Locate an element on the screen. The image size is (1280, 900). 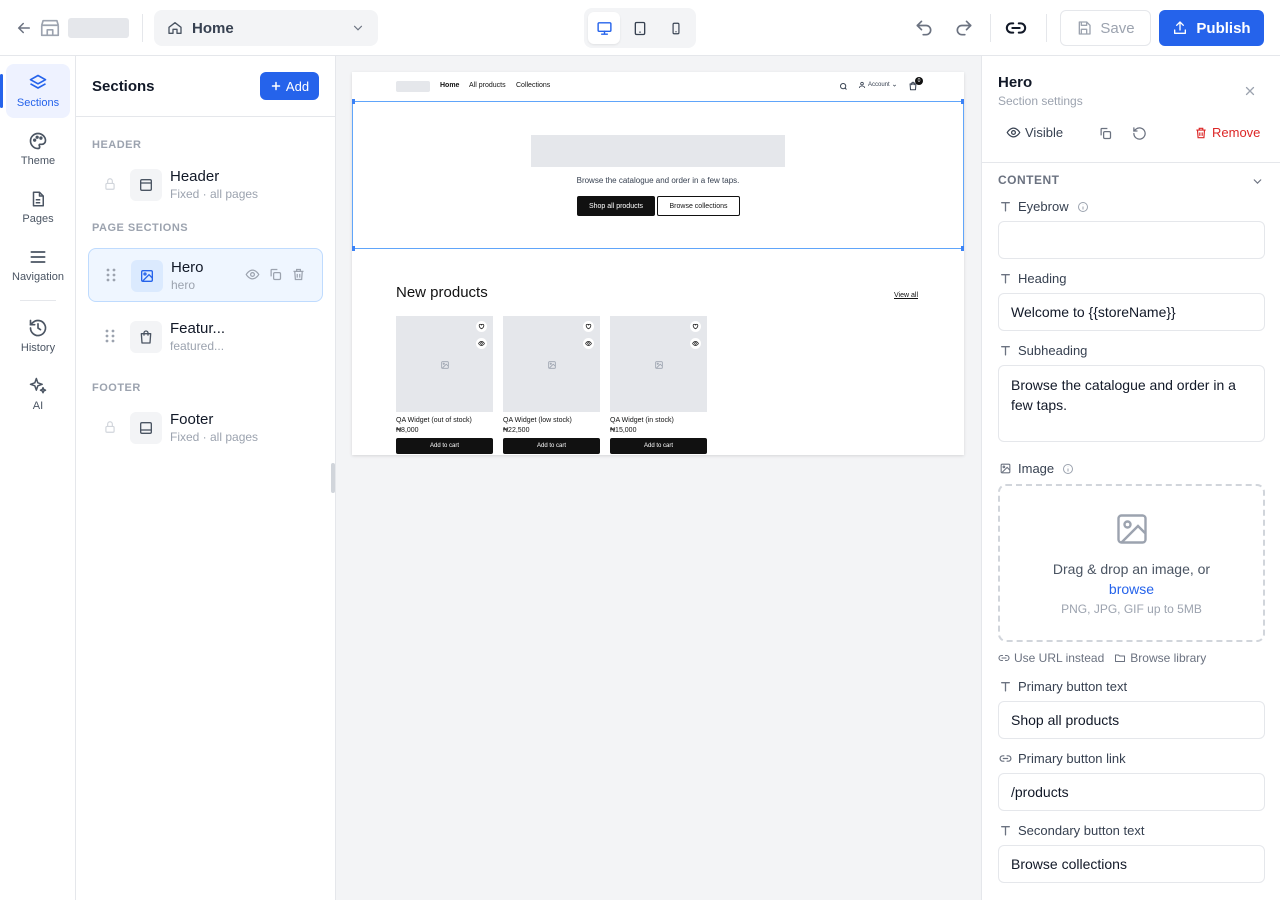
rail-item-navigation: Navigation is located at coordinates (38, 265).